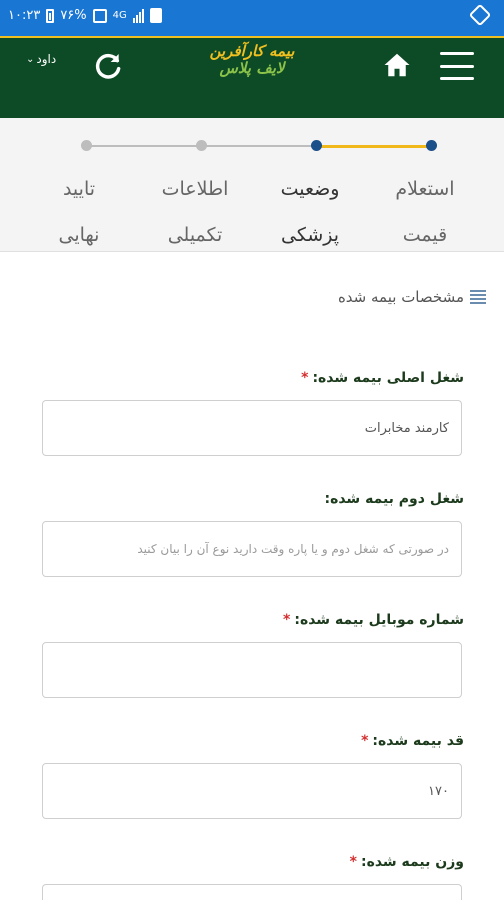  Describe the element at coordinates (397, 65) in the screenshot. I see `home-icon` at that location.